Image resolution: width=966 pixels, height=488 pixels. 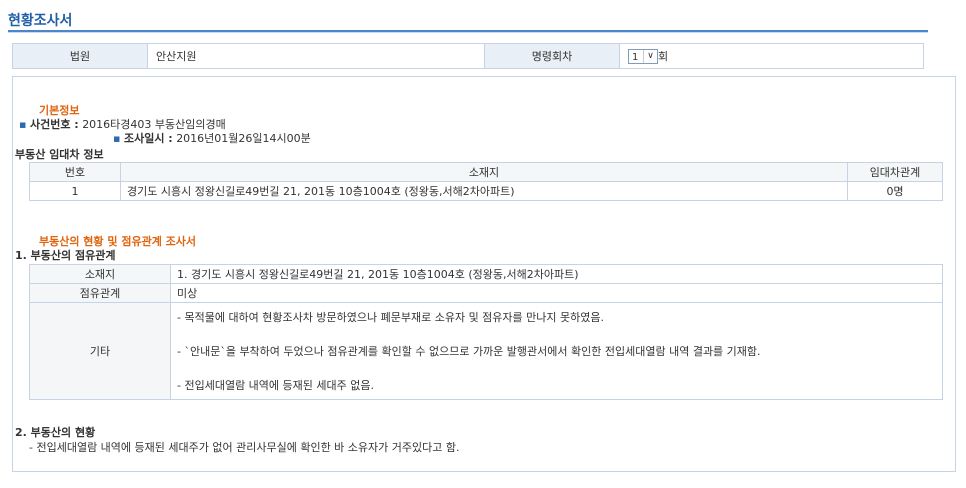 What do you see at coordinates (59, 154) in the screenshot?
I see `lease-info-title: 부동산 임대차 정보` at bounding box center [59, 154].